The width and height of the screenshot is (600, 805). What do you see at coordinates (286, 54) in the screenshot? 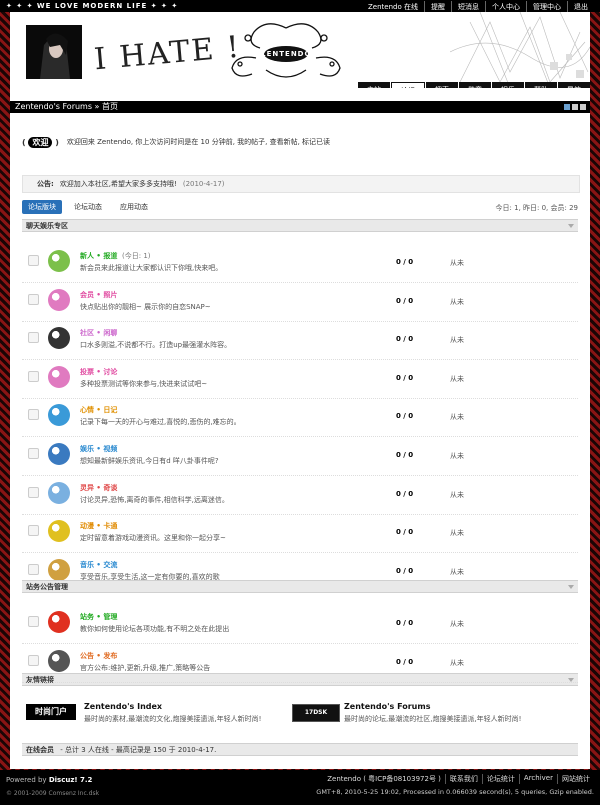
I see `logo-text: ZENTENDO` at bounding box center [286, 54].